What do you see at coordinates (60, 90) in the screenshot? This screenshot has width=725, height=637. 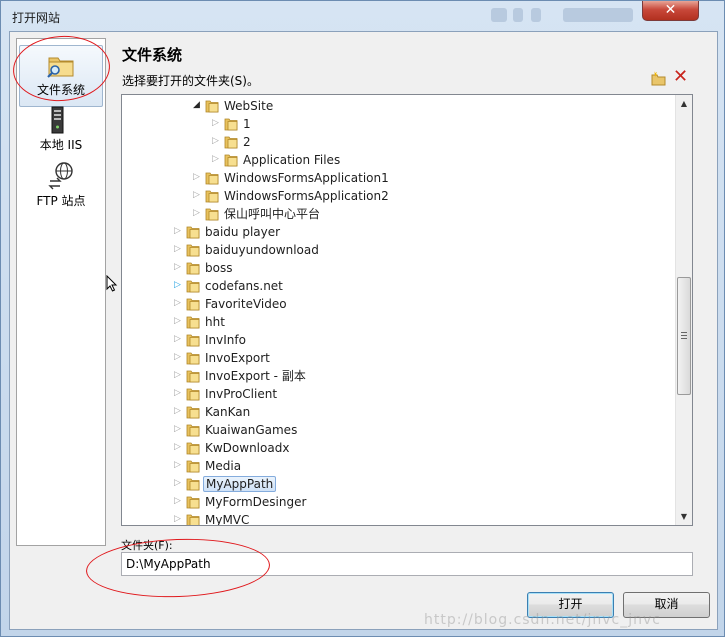 I see `sidebar-item-label: 文件系统` at bounding box center [60, 90].